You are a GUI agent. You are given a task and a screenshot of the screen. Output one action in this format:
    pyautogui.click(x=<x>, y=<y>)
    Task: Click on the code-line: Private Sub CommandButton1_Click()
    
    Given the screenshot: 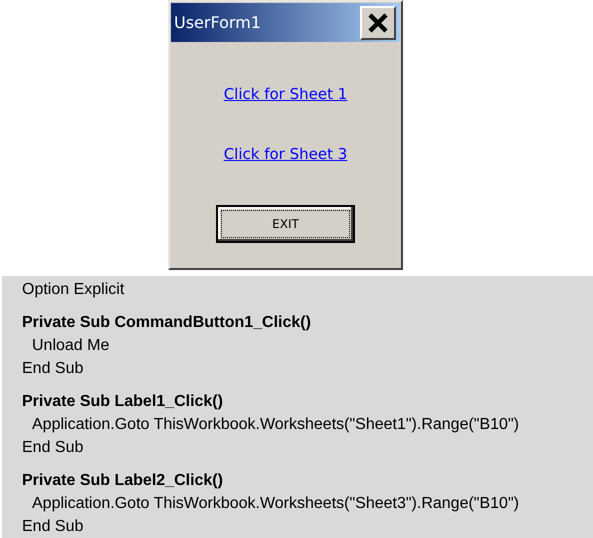 What is the action you would take?
    pyautogui.click(x=167, y=323)
    